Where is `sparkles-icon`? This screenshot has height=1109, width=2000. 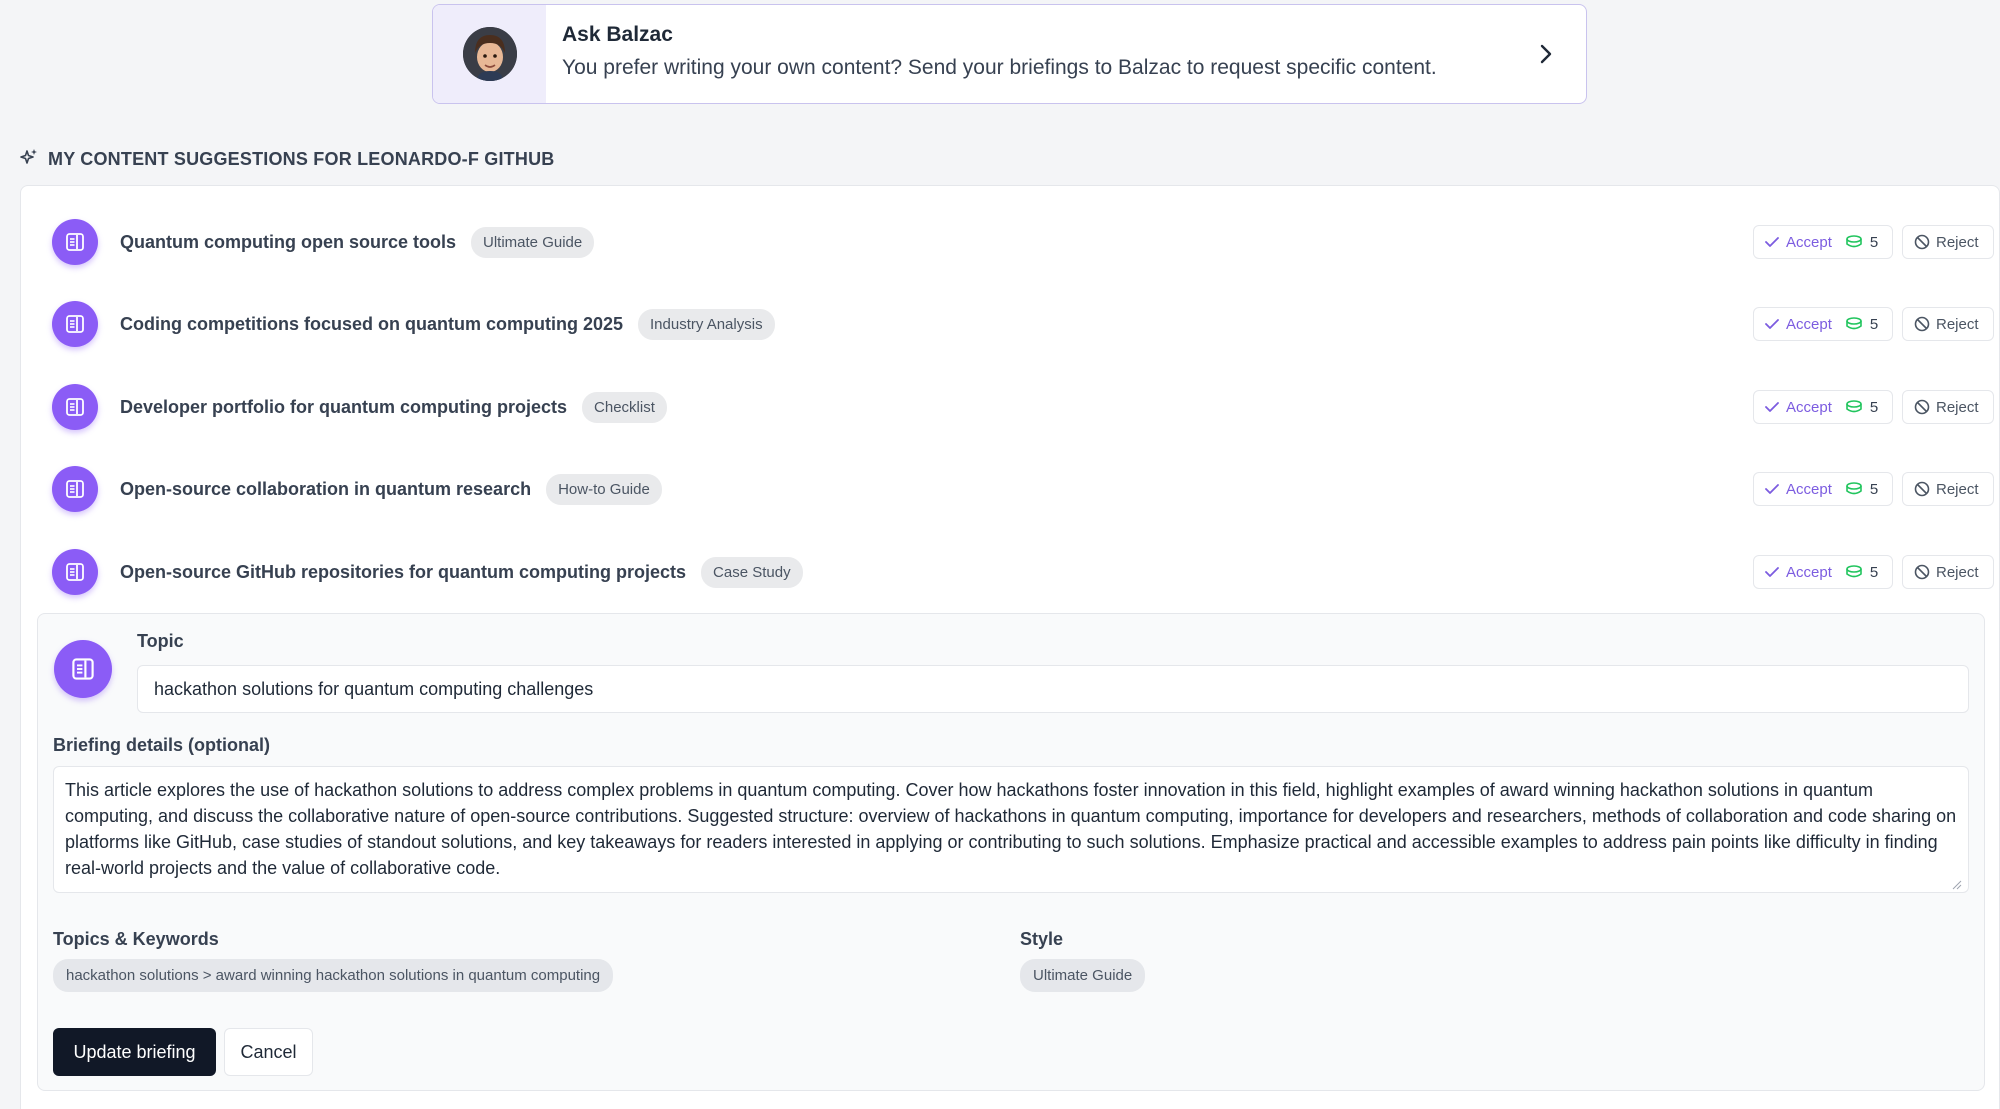 sparkles-icon is located at coordinates (29, 159).